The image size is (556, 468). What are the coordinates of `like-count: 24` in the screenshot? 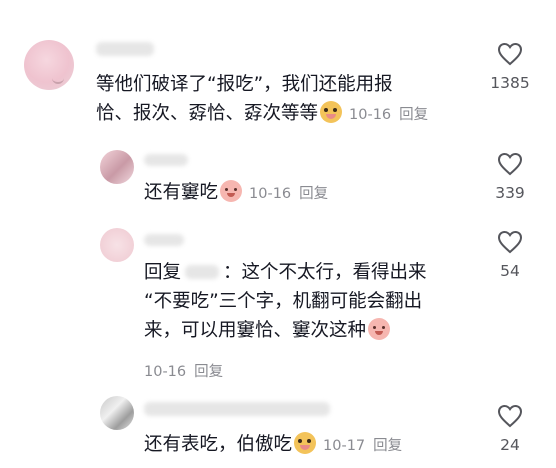 It's located at (510, 445).